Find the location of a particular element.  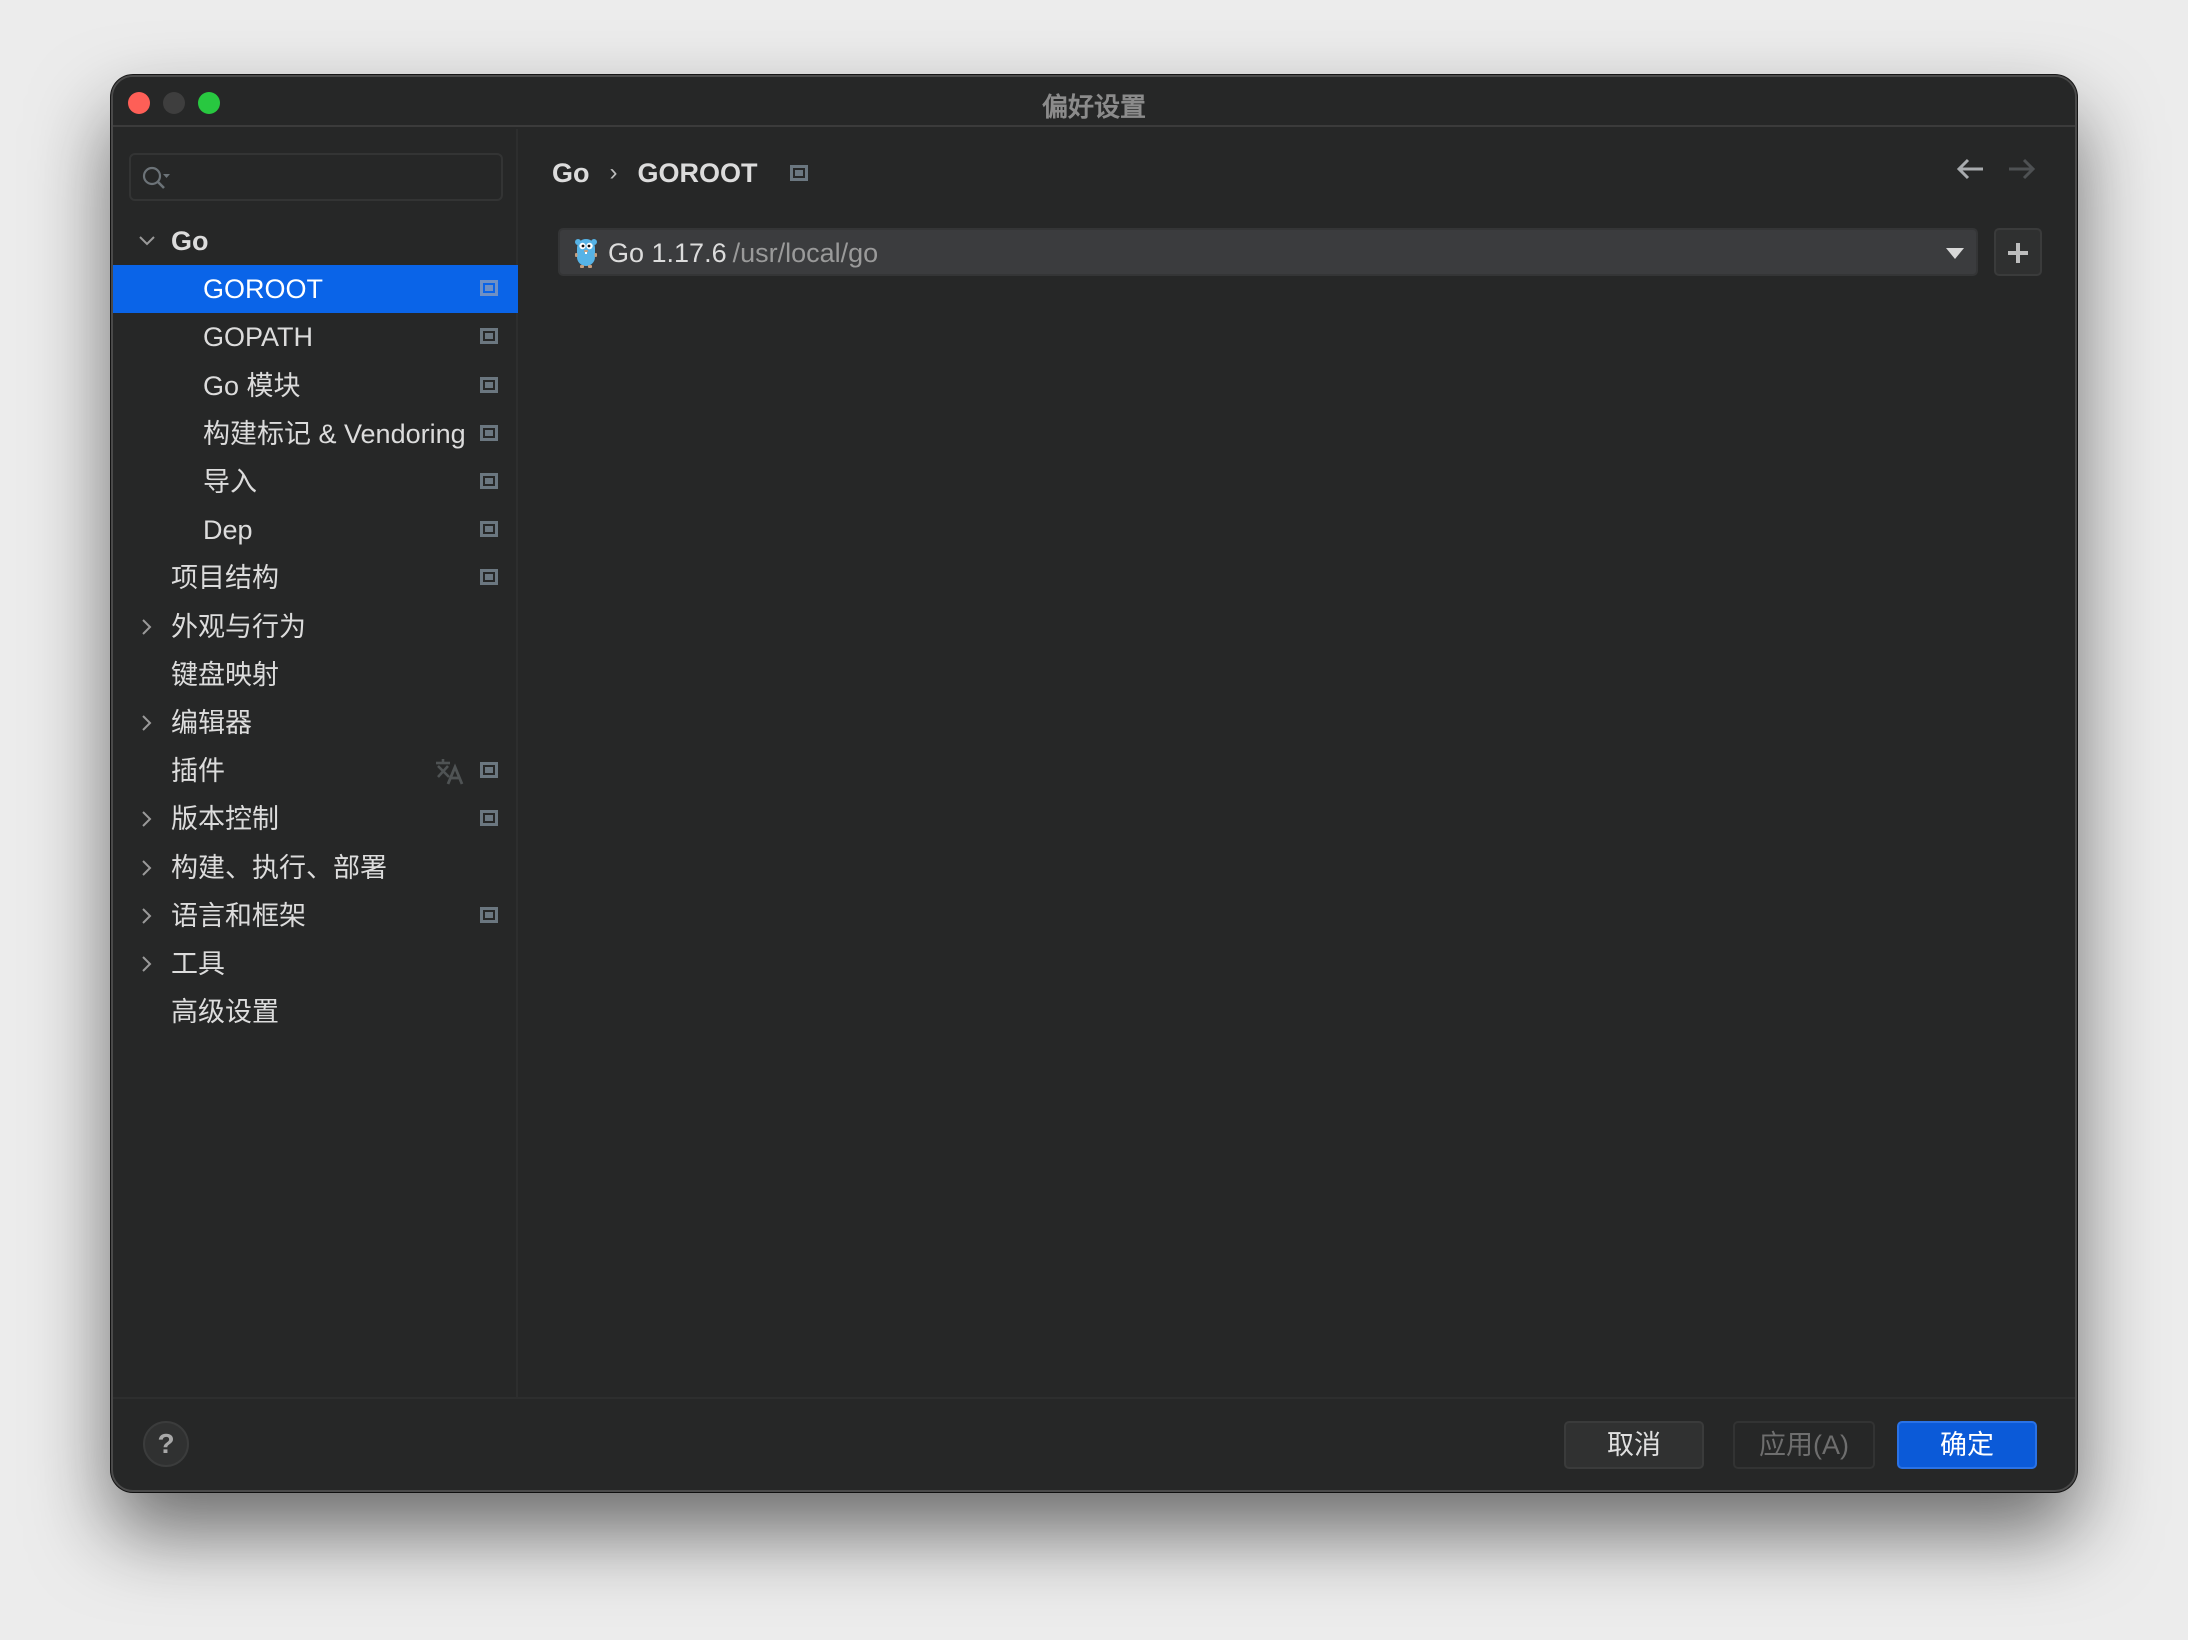

sidebar-item: 导入 is located at coordinates (315, 482).